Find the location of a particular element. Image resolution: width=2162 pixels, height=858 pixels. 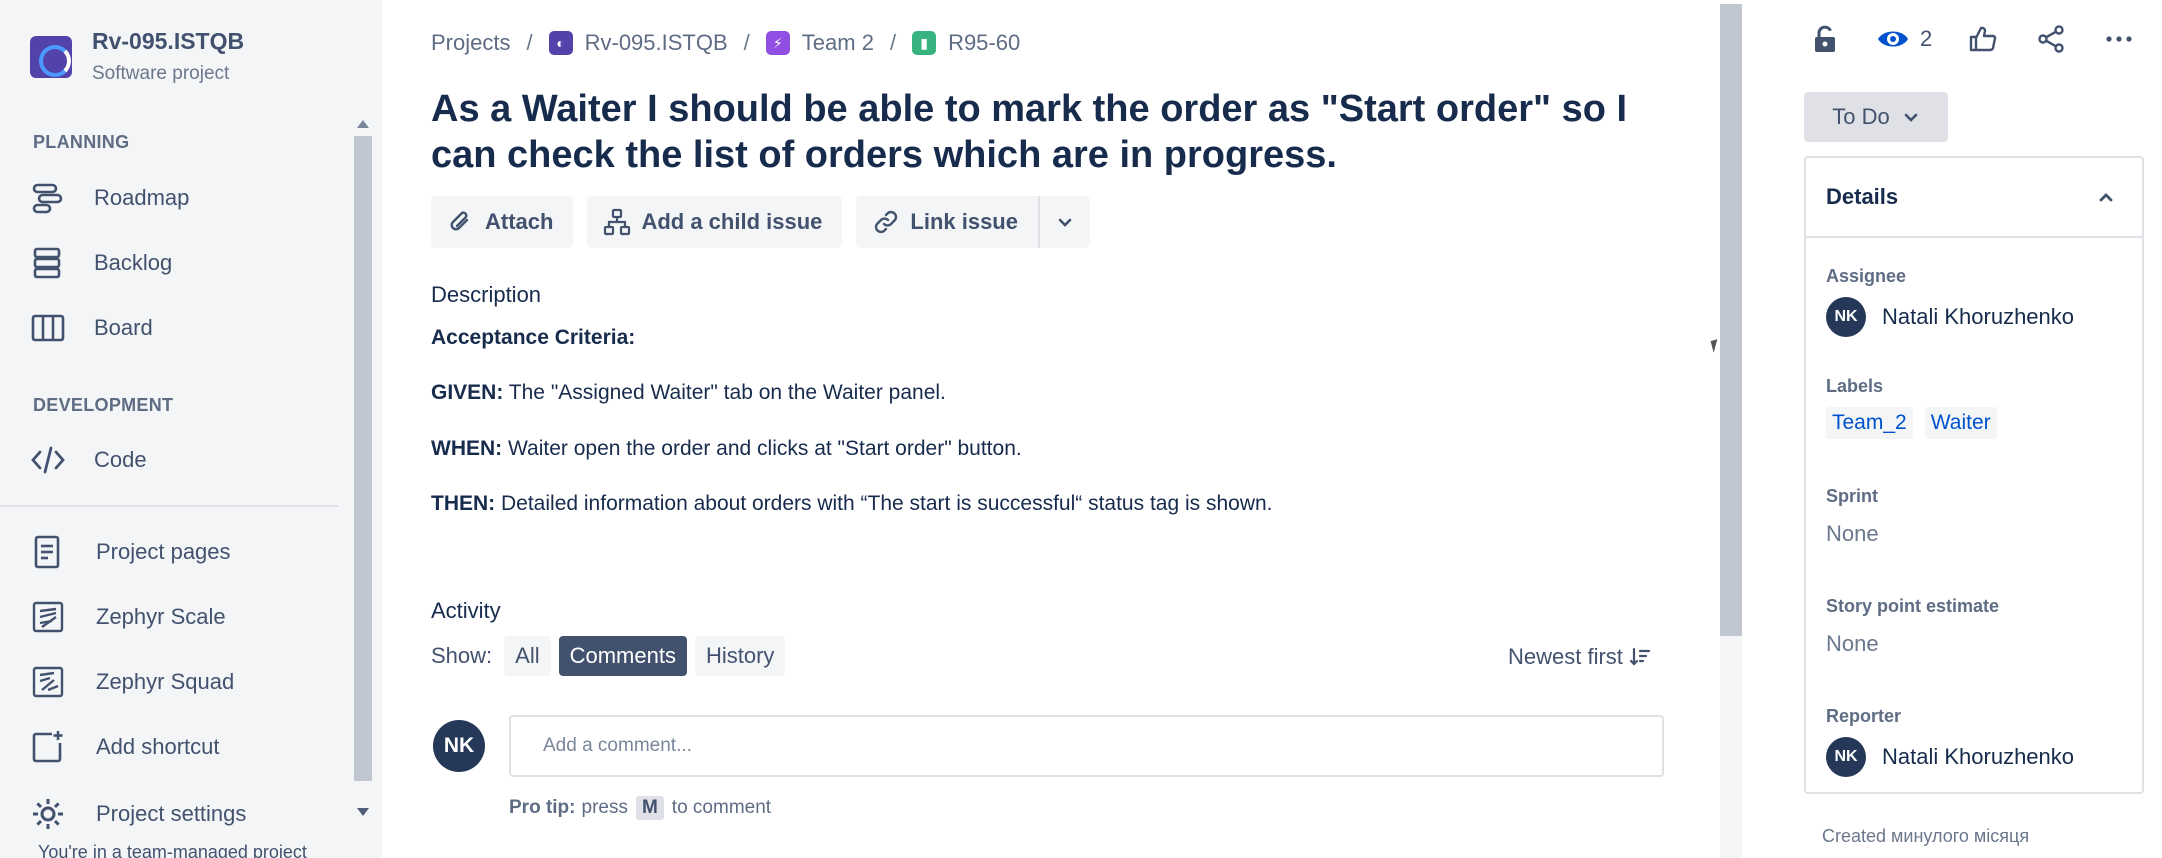

activity-filter-row: Show: All Comments History is located at coordinates (612, 656).